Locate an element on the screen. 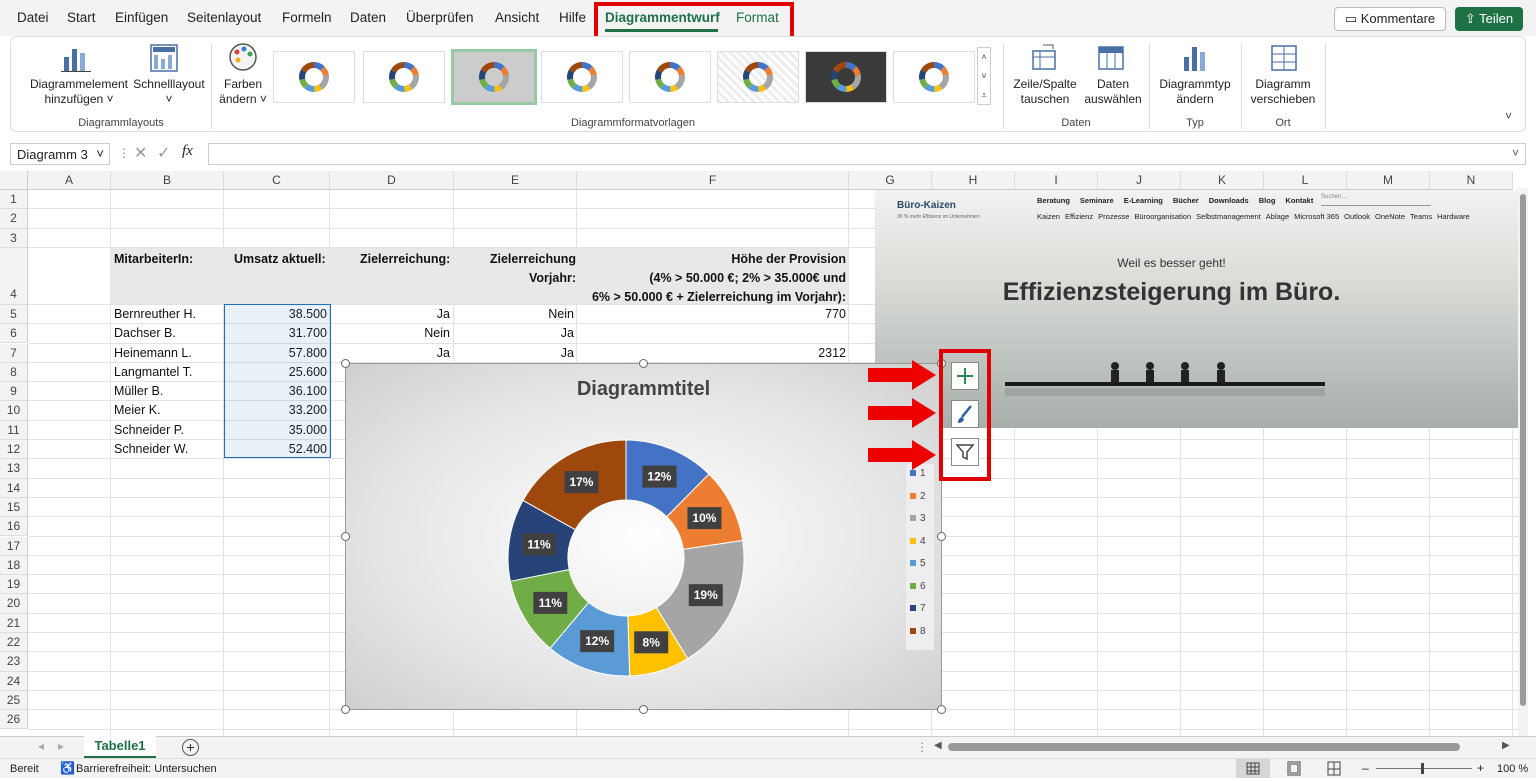 The image size is (1536, 781). cell-employee: Müller B. is located at coordinates (169, 391).